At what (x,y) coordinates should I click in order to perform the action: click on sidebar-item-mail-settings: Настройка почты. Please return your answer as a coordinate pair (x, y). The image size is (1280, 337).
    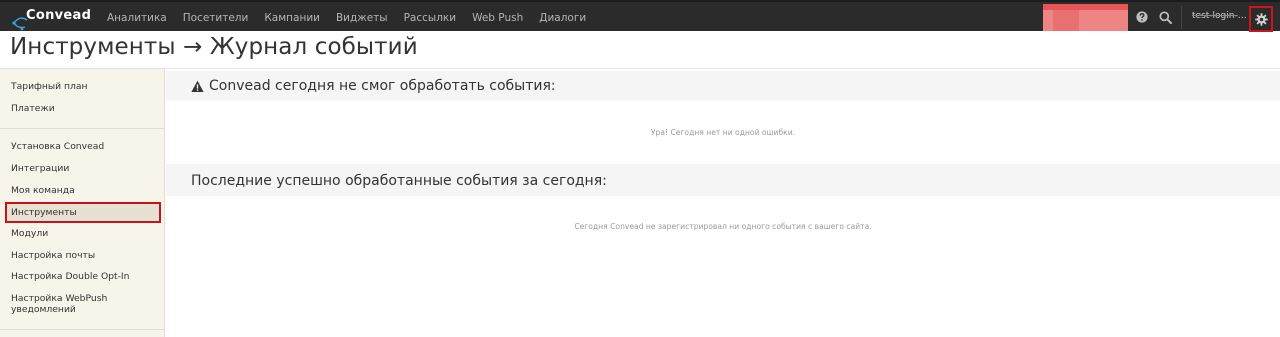
    Looking at the image, I should click on (53, 255).